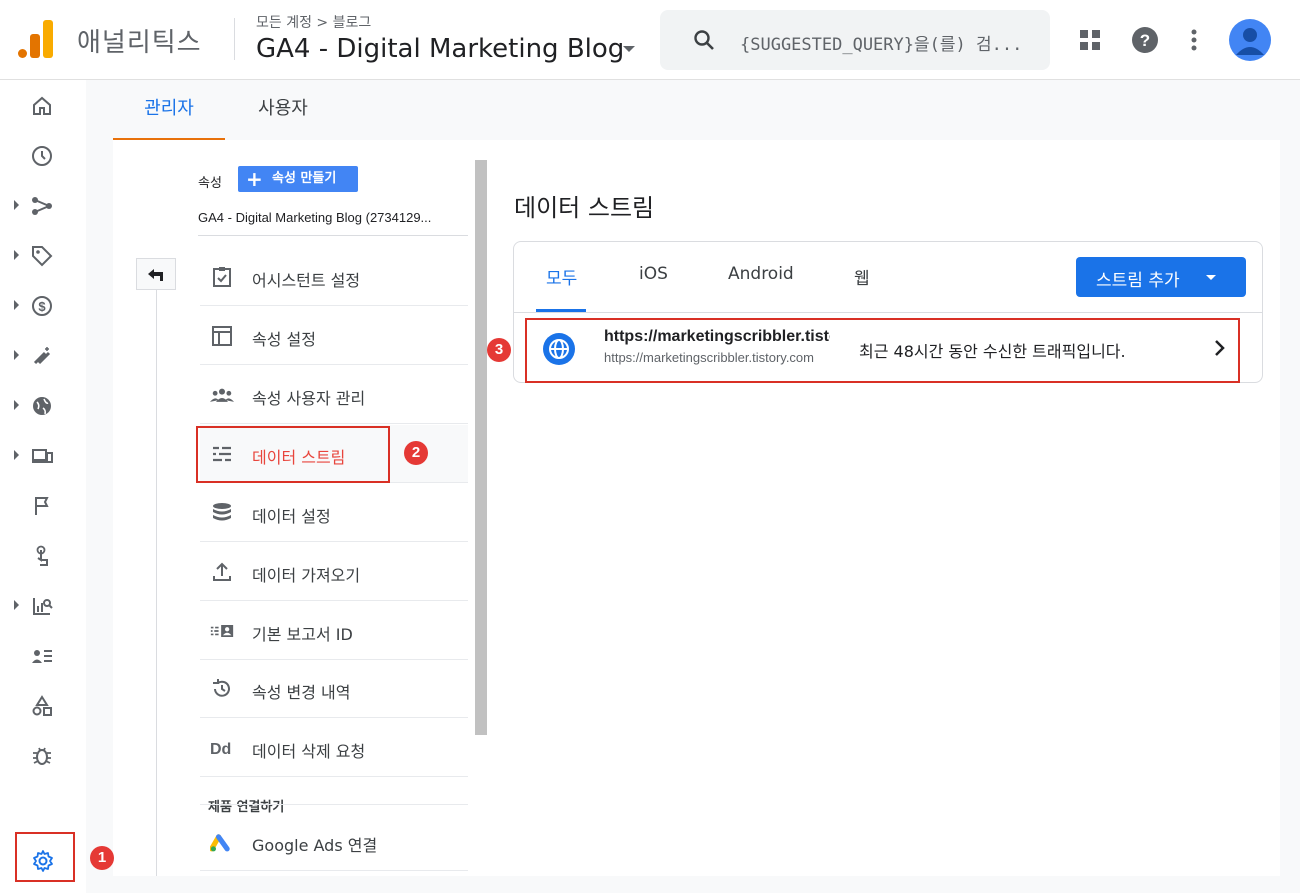 The width and height of the screenshot is (1300, 893). I want to click on analytics-logo, so click(36, 38).